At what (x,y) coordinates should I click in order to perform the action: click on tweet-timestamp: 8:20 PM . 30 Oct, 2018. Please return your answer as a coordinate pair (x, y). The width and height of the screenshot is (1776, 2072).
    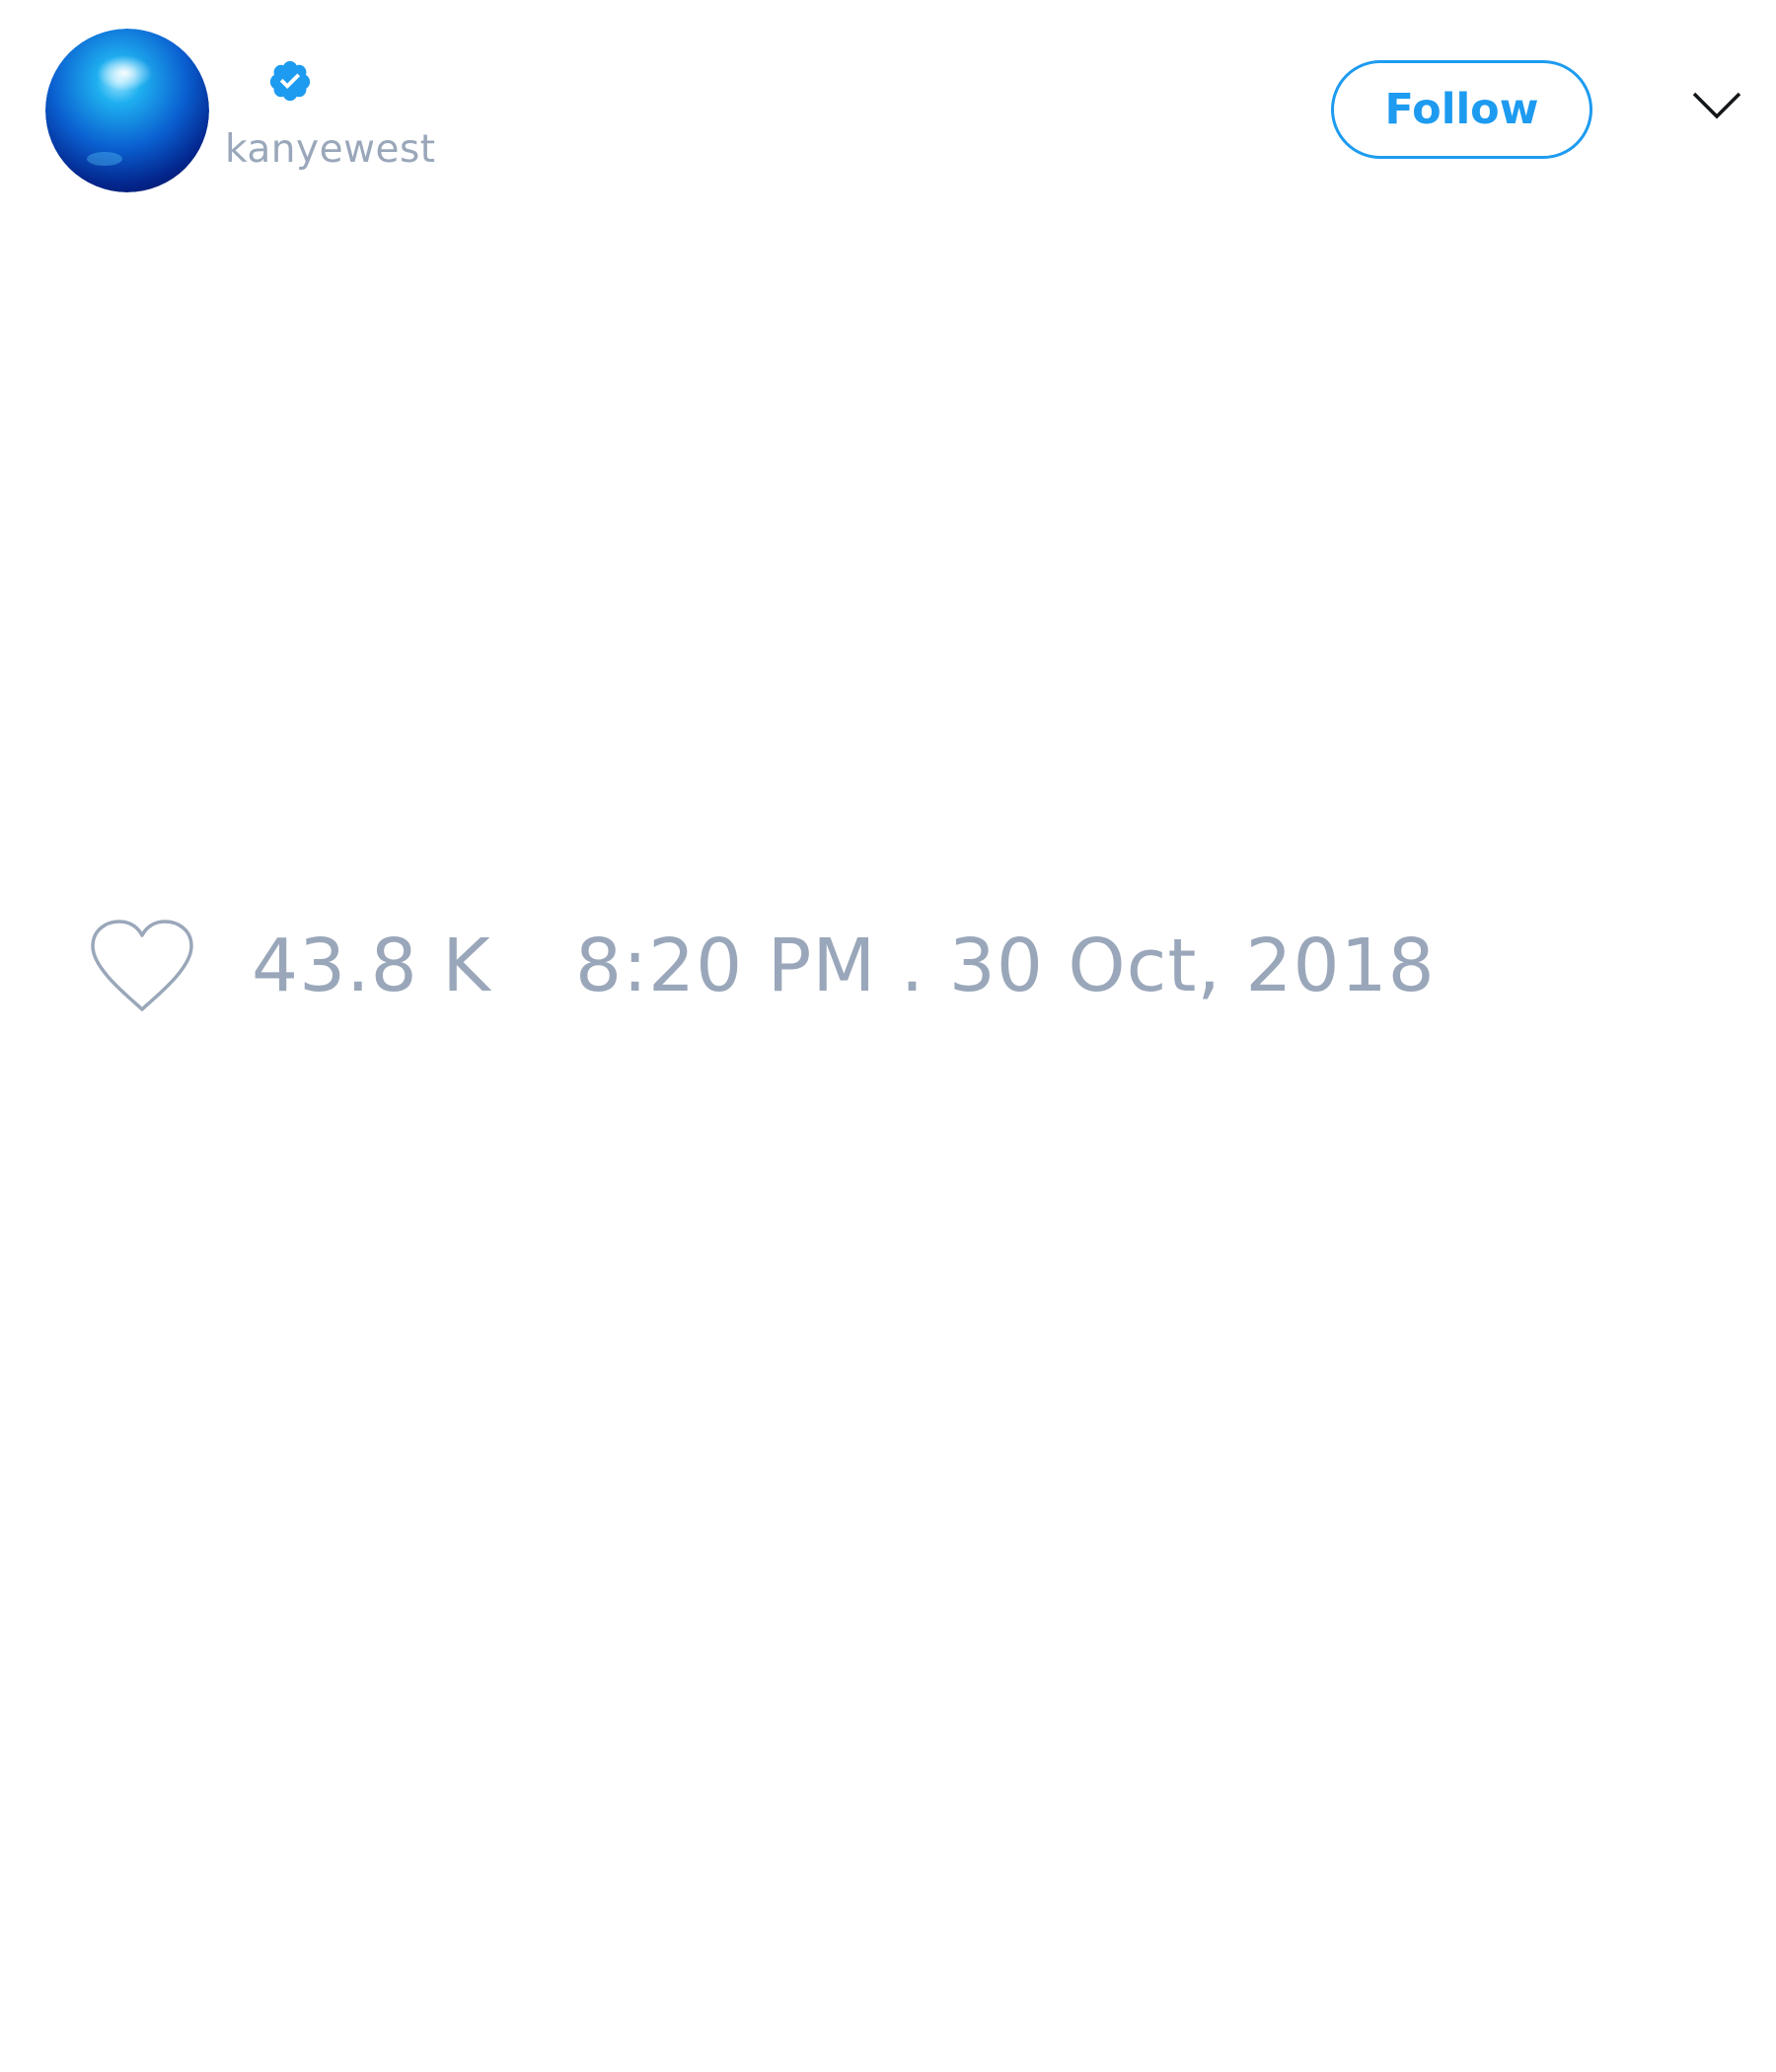
    Looking at the image, I should click on (1006, 966).